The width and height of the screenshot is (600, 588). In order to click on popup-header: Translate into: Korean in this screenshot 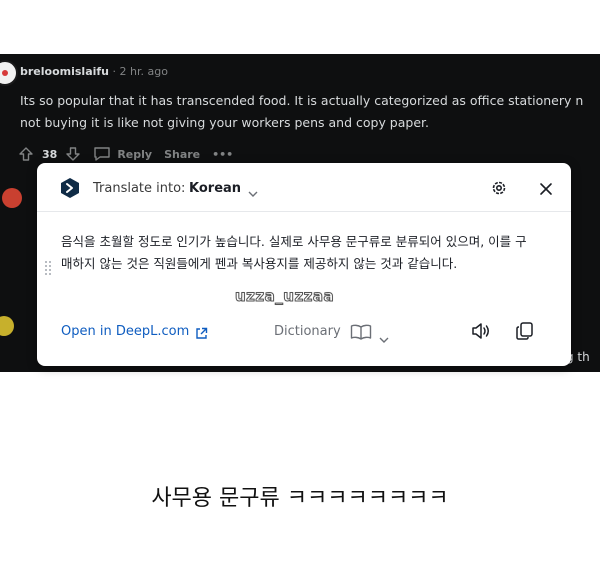, I will do `click(304, 187)`.